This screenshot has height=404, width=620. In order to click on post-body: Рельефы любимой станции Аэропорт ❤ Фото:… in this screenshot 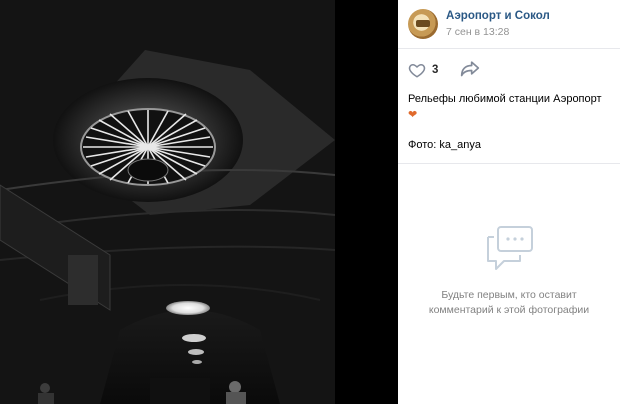, I will do `click(509, 122)`.